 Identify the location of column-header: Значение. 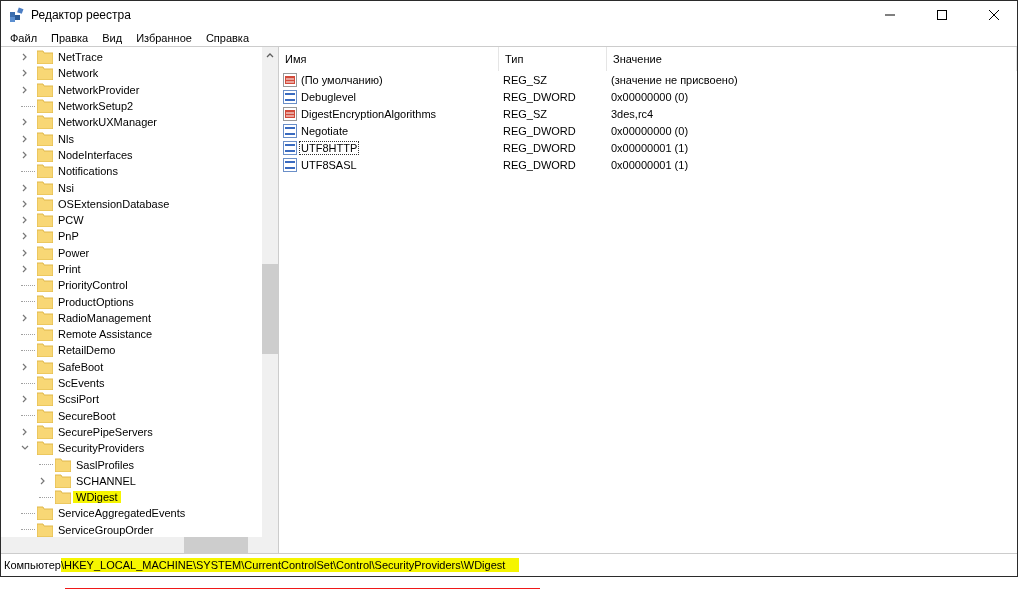
(812, 59).